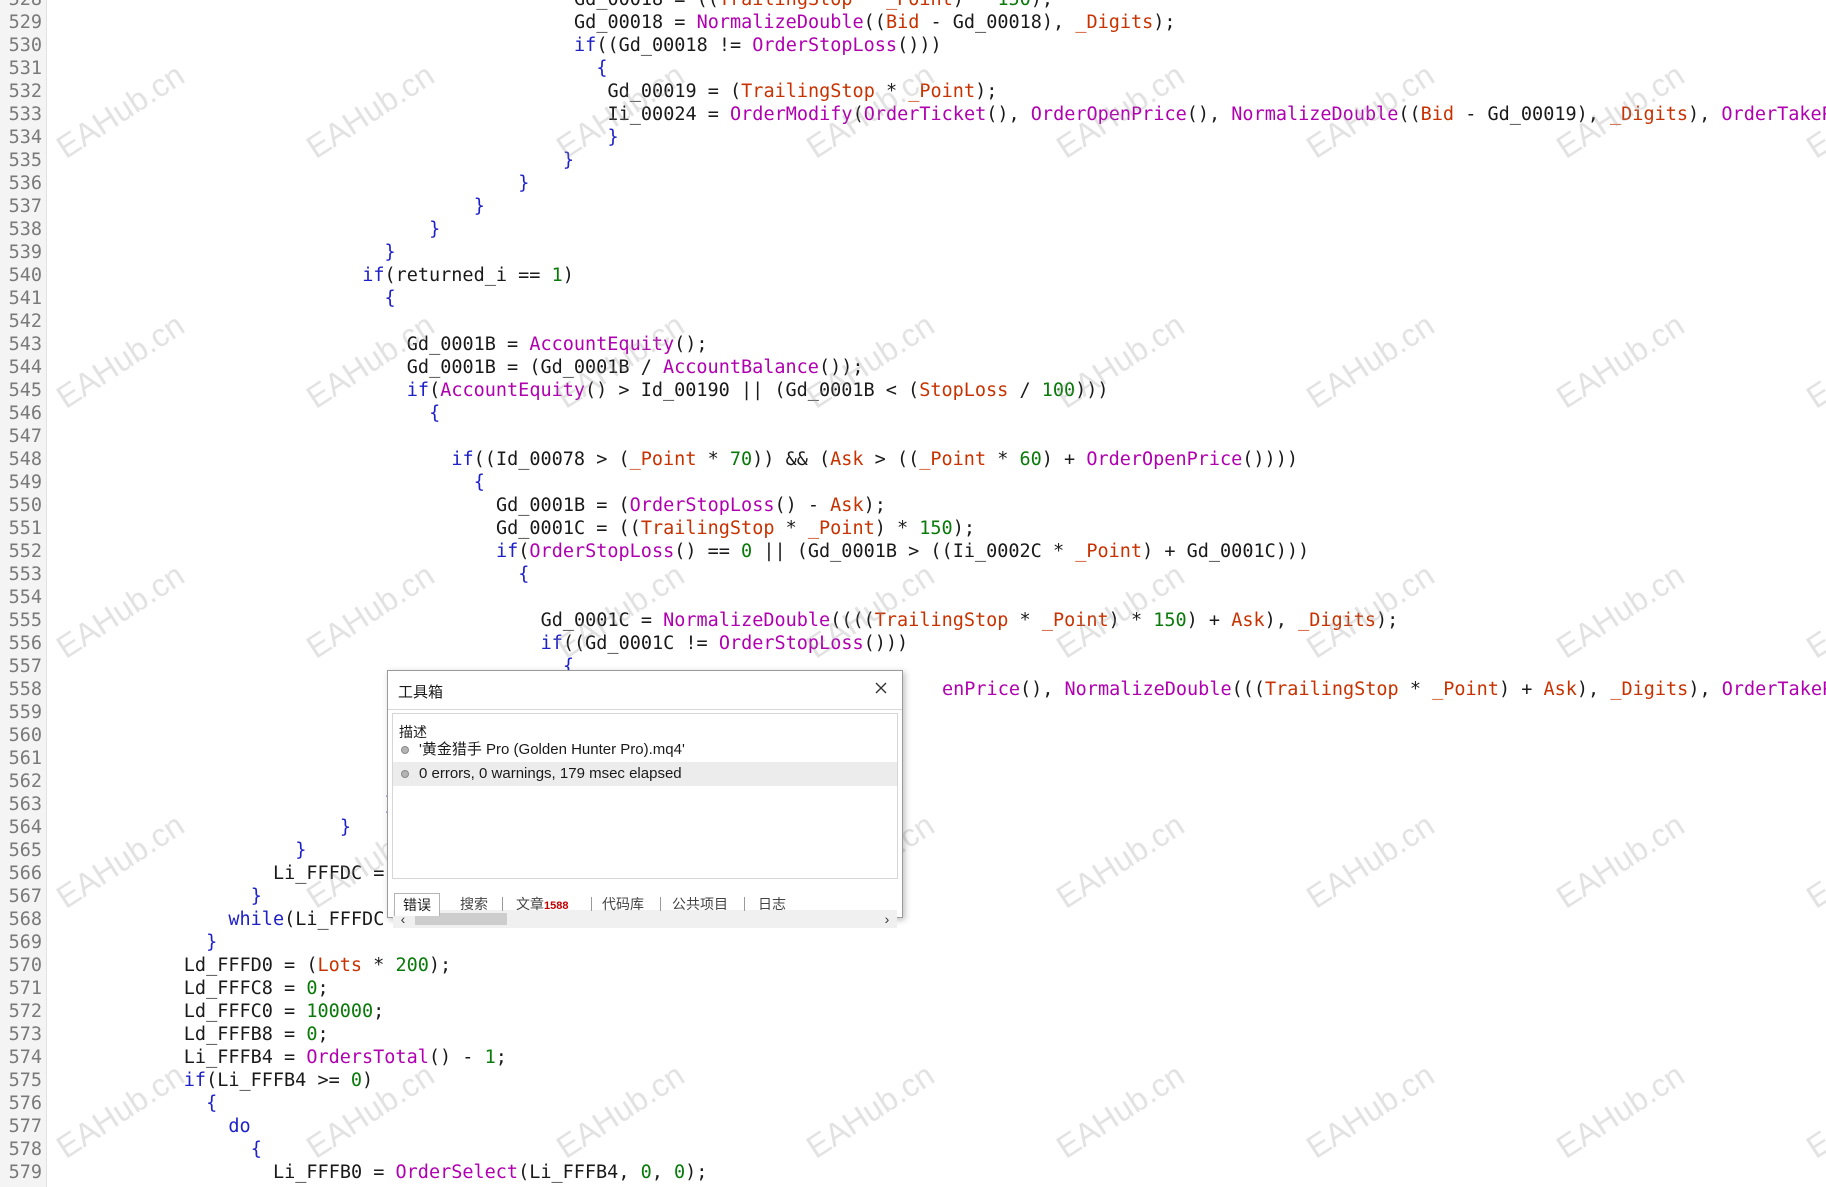 Image resolution: width=1826 pixels, height=1187 pixels. What do you see at coordinates (557, 275) in the screenshot?
I see `code-number: 1` at bounding box center [557, 275].